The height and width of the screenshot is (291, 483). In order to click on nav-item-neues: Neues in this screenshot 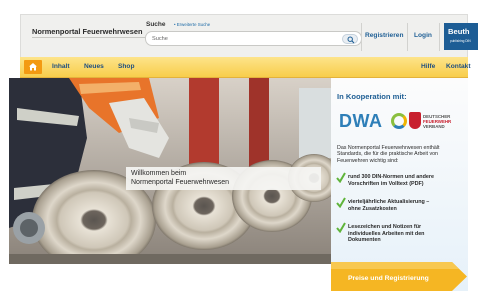, I will do `click(94, 66)`.